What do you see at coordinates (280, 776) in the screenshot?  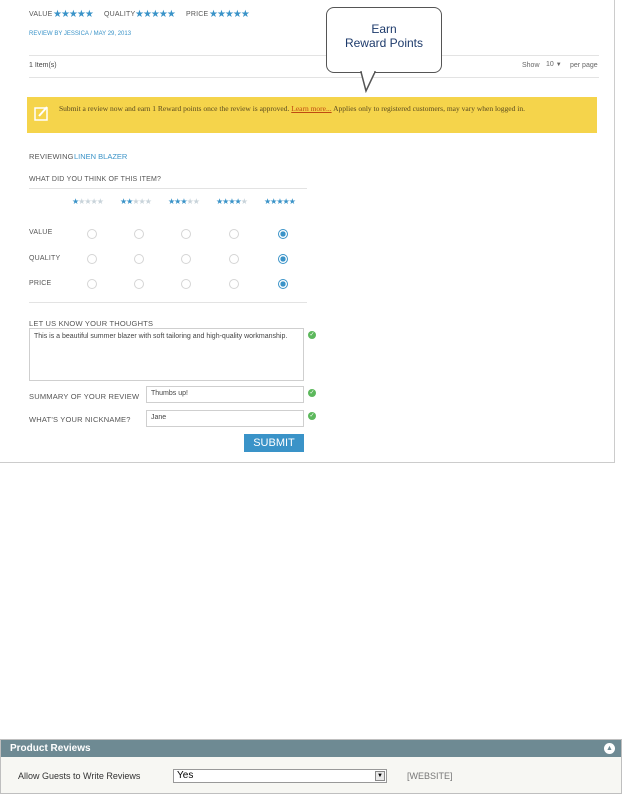 I see `allow-guests-select: Yes ▼` at bounding box center [280, 776].